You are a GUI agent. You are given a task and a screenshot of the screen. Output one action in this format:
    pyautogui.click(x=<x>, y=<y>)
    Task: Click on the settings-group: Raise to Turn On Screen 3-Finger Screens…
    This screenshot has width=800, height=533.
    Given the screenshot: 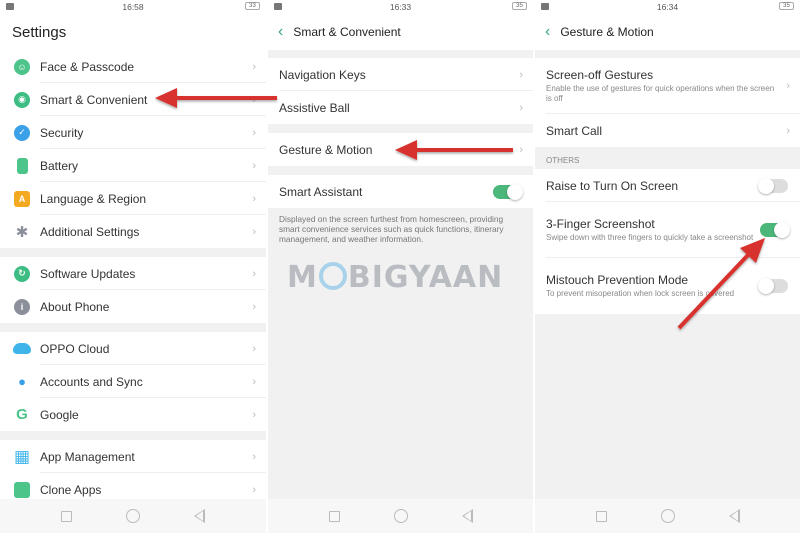 What is the action you would take?
    pyautogui.click(x=667, y=241)
    